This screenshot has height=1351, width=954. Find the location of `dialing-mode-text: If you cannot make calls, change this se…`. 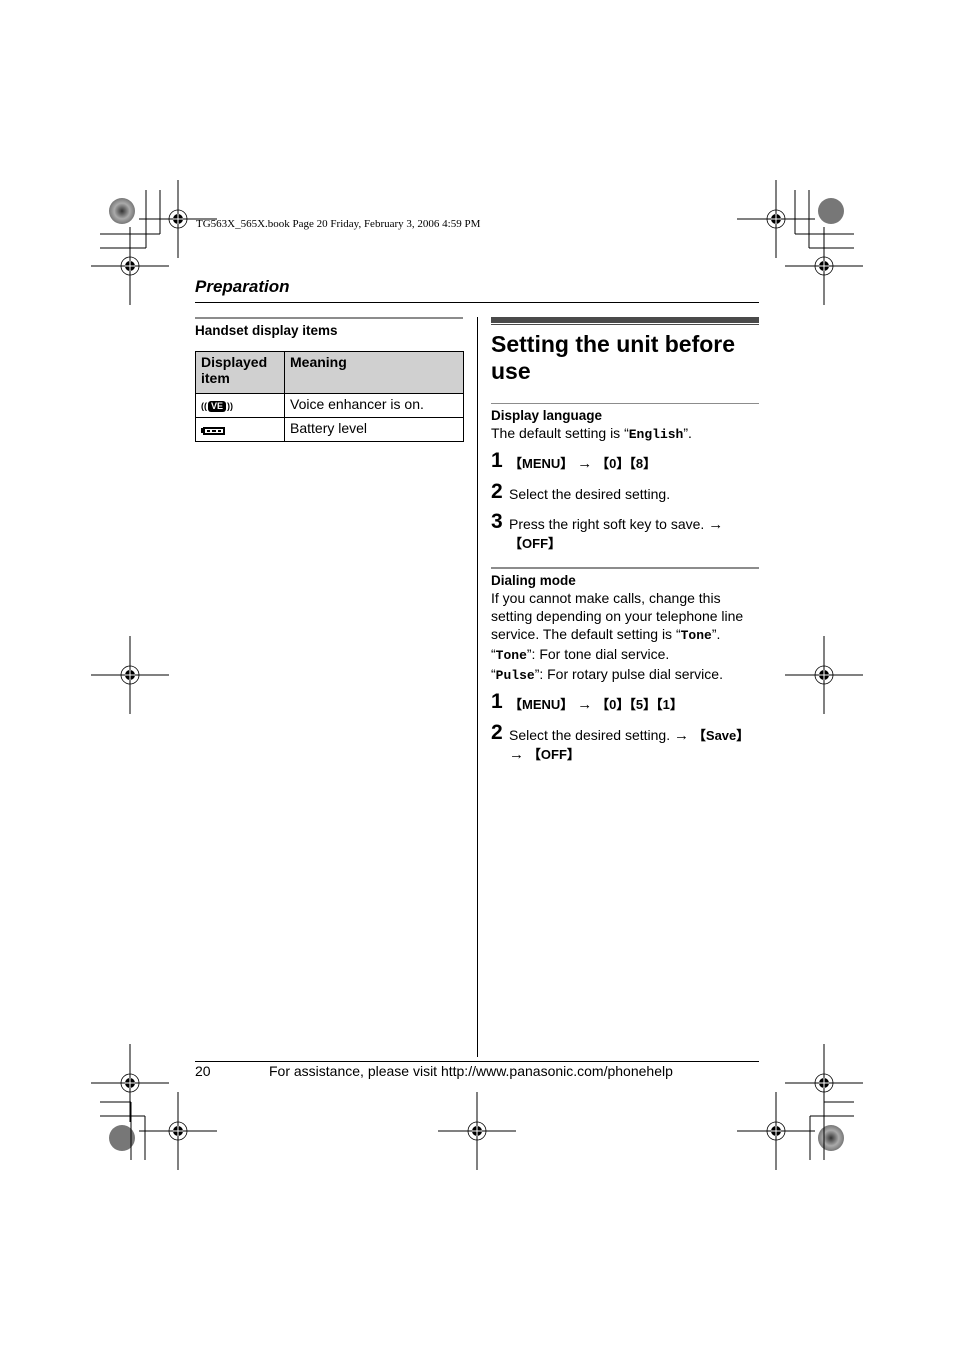

dialing-mode-text: If you cannot make calls, change this se… is located at coordinates (617, 636).